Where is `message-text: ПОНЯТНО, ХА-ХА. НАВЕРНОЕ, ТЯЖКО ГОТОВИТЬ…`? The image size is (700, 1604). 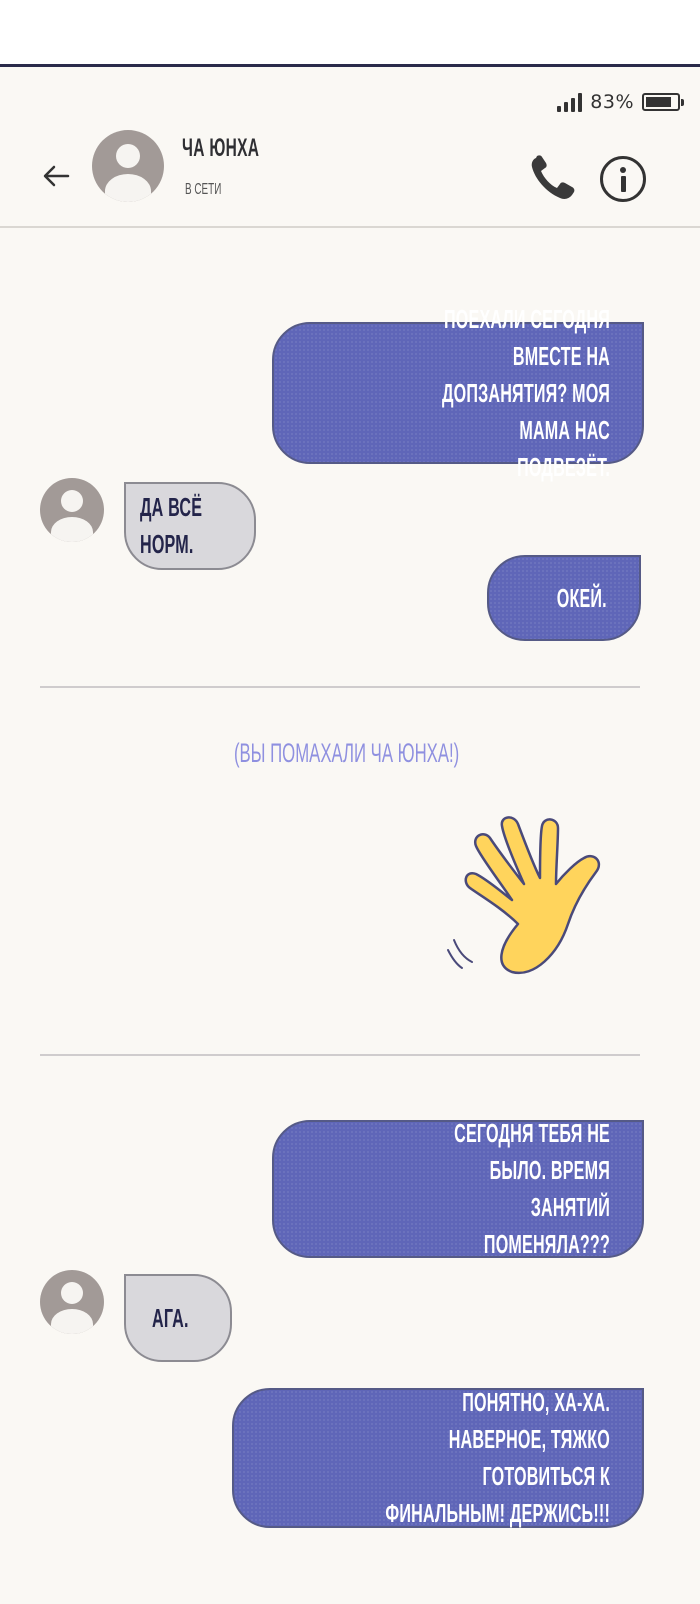 message-text: ПОНЯТНО, ХА-ХА. НАВЕРНОЕ, ТЯЖКО ГОТОВИТЬ… is located at coordinates (497, 1457).